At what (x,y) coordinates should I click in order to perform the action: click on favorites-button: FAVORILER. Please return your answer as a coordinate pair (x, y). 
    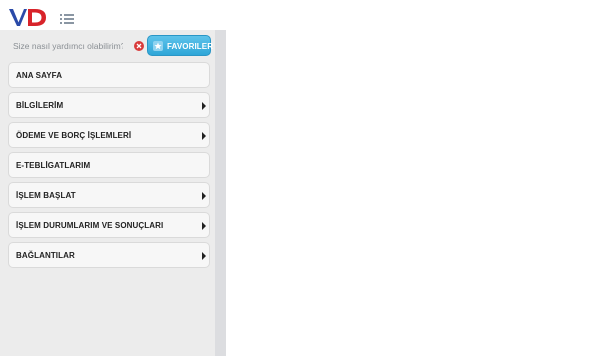
    Looking at the image, I should click on (180, 45).